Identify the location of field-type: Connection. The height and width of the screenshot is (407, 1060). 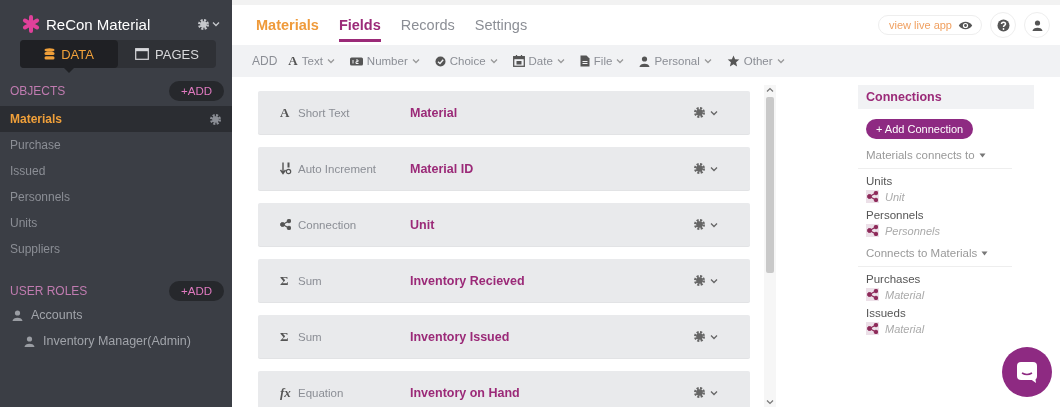
(328, 224).